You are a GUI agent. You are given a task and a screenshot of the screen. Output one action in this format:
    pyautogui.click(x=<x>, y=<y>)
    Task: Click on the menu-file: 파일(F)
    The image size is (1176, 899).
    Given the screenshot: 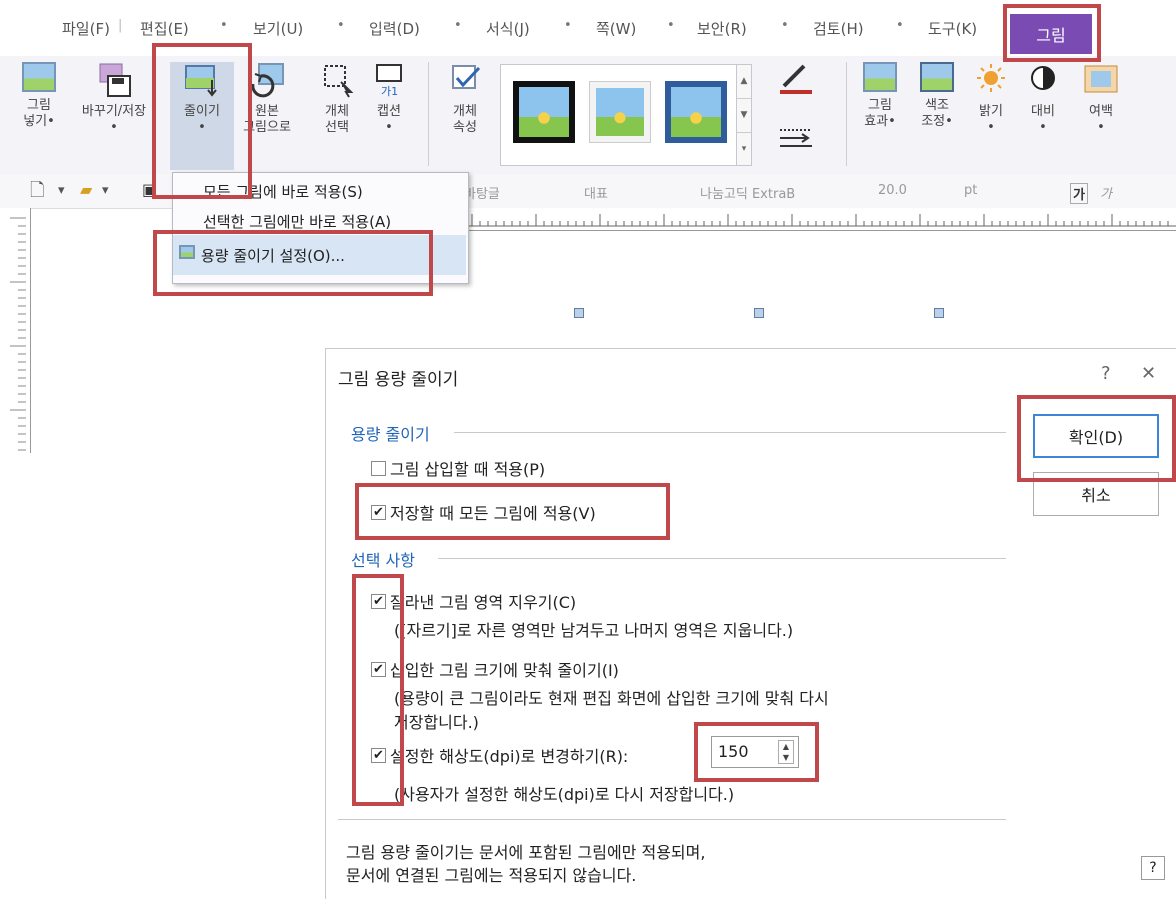 What is the action you would take?
    pyautogui.click(x=86, y=28)
    